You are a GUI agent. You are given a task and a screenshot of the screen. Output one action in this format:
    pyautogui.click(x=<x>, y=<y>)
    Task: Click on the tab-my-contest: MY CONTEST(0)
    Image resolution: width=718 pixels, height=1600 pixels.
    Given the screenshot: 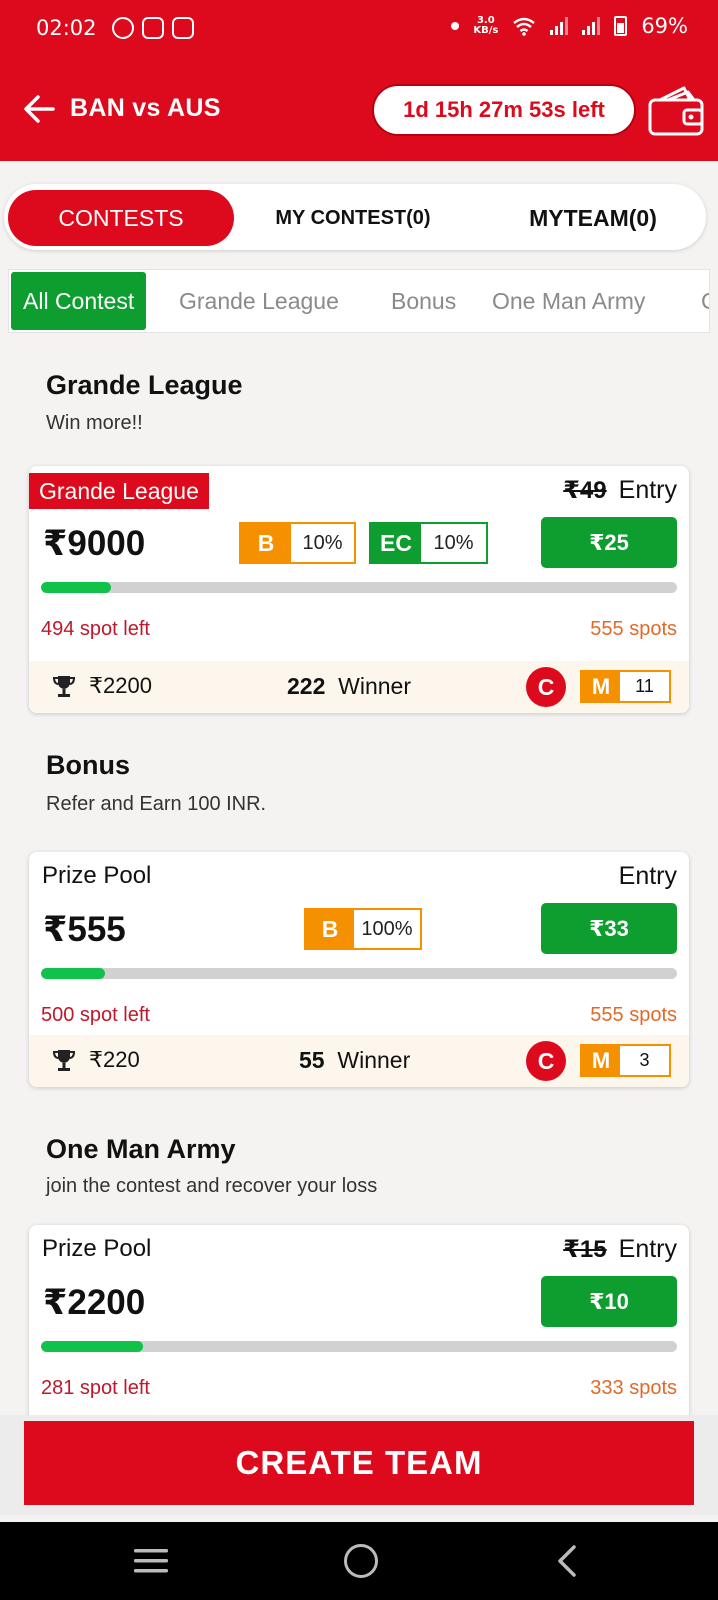 What is the action you would take?
    pyautogui.click(x=353, y=218)
    